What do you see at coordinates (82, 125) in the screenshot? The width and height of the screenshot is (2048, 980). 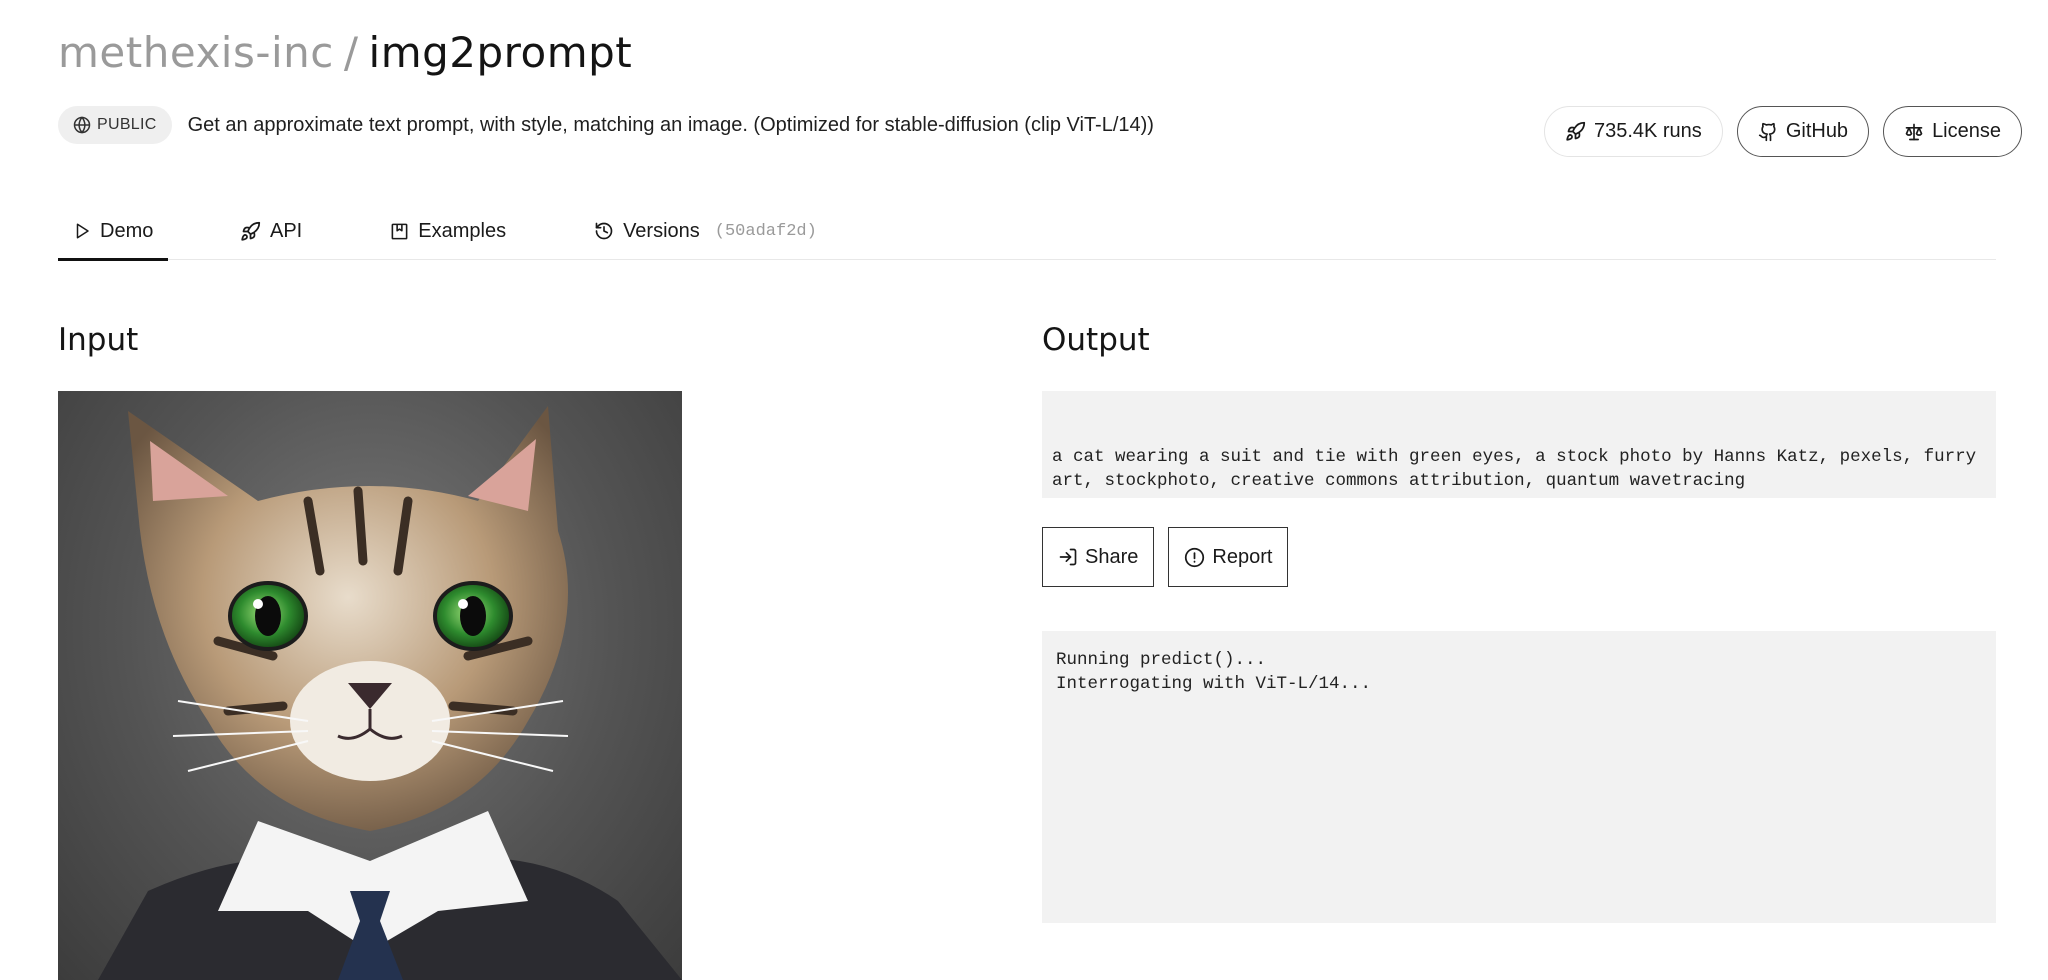 I see `globe-icon` at bounding box center [82, 125].